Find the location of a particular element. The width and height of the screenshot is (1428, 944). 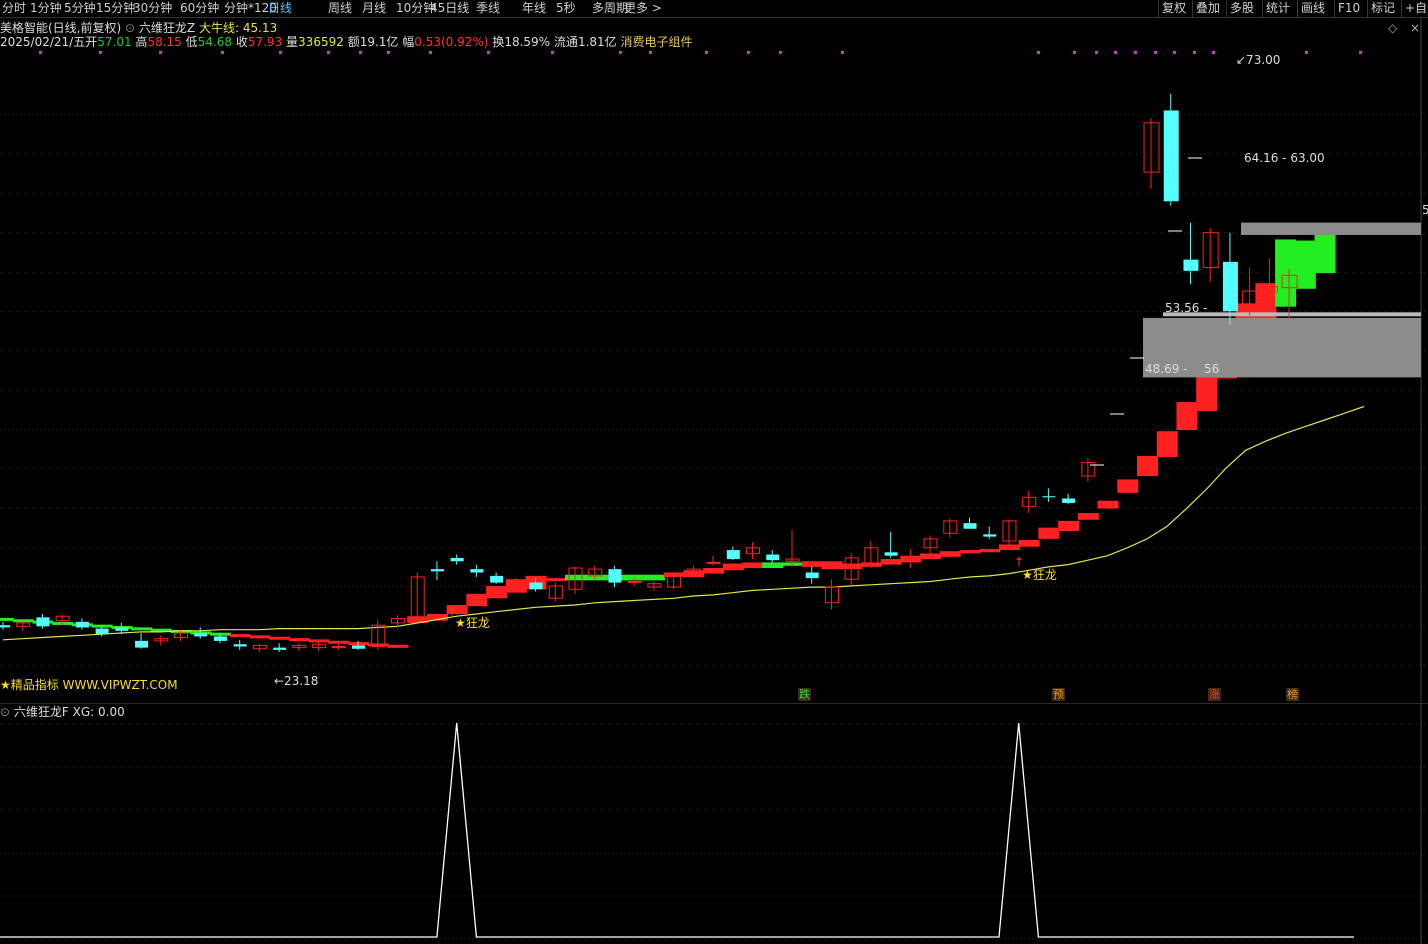

period-tab-11: 45日线 is located at coordinates (449, 8).